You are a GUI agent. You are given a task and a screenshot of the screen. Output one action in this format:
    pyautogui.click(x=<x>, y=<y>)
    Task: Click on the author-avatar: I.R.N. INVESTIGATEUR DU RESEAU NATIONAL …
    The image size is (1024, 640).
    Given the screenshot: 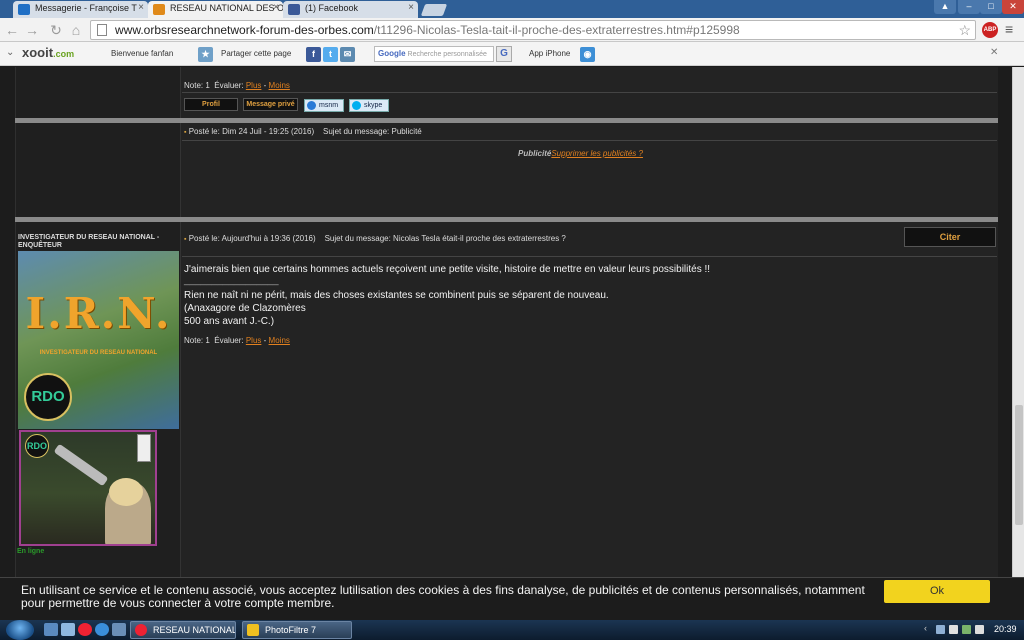 What is the action you would take?
    pyautogui.click(x=98, y=340)
    